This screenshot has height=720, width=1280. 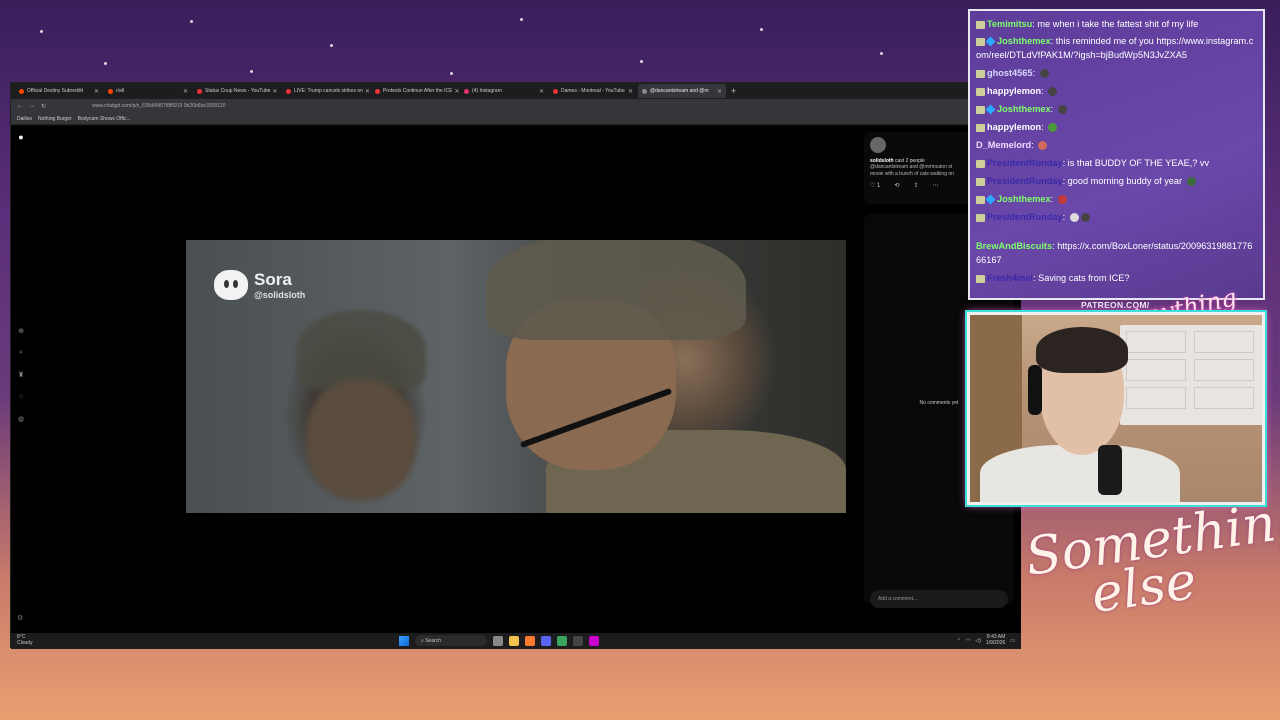 I want to click on sora-brand: Sora, so click(x=273, y=279).